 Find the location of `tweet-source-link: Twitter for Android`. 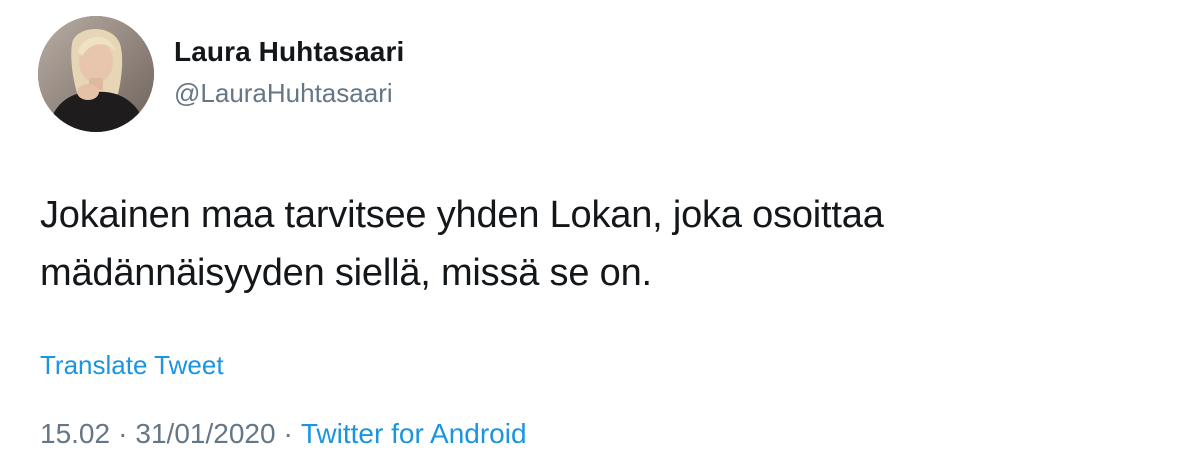

tweet-source-link: Twitter for Android is located at coordinates (414, 433).